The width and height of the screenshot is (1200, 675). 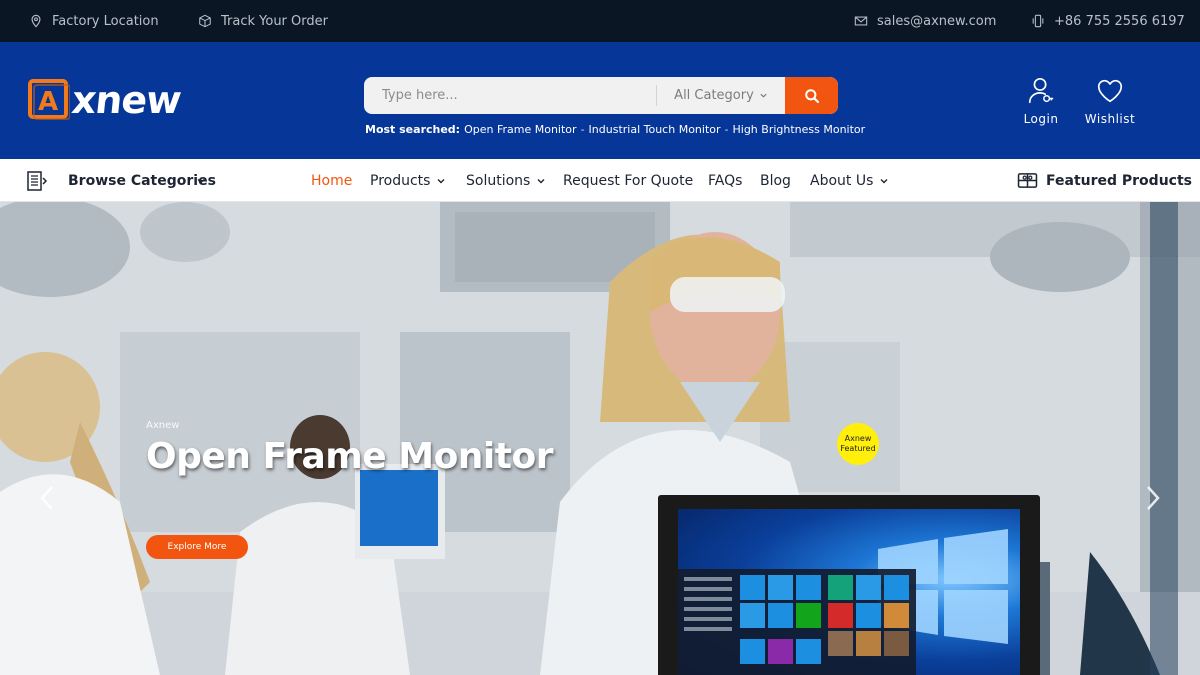 What do you see at coordinates (520, 129) in the screenshot?
I see `most-searched-link: Open Frame Monitor` at bounding box center [520, 129].